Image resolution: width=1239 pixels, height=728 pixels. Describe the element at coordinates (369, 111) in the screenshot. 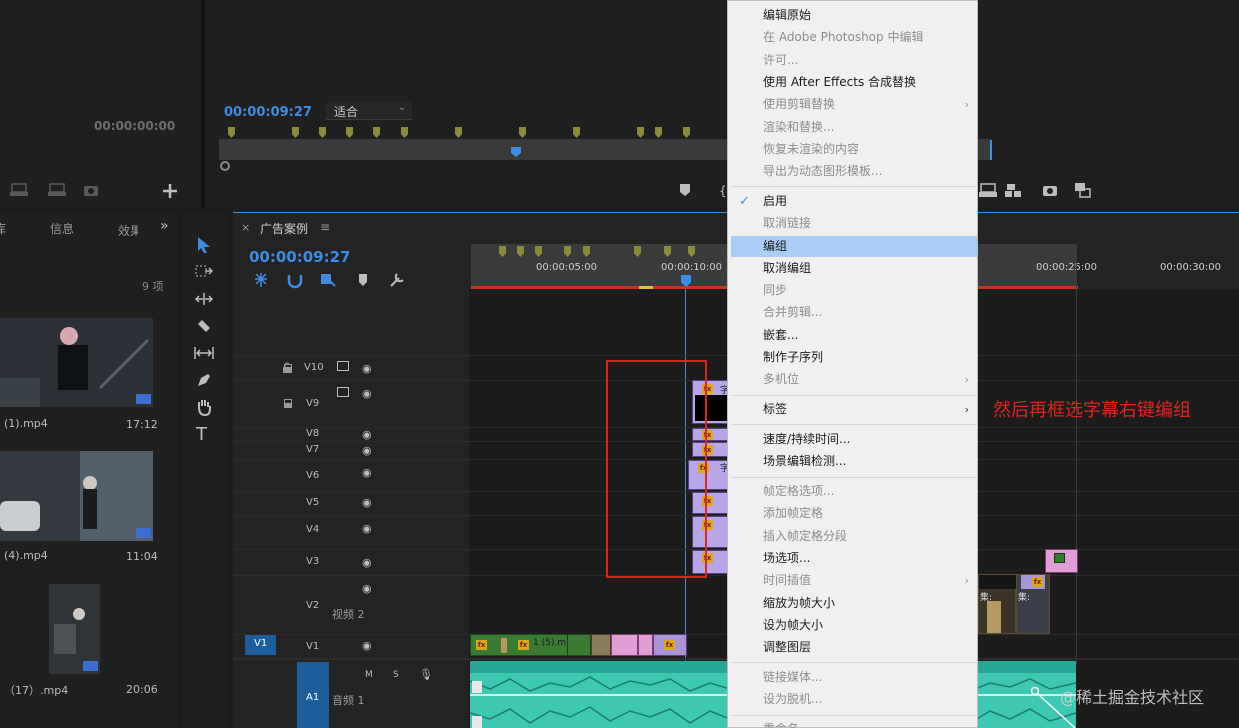

I see `zoom-select: 适合 ⌄` at that location.